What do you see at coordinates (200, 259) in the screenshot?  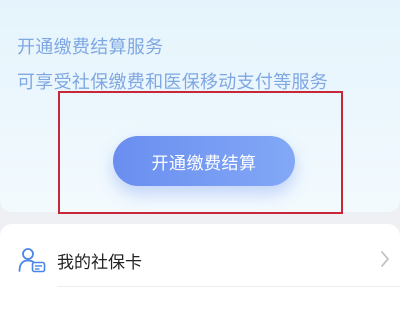 I see `list-item-my-social-security-card: 我的社保卡` at bounding box center [200, 259].